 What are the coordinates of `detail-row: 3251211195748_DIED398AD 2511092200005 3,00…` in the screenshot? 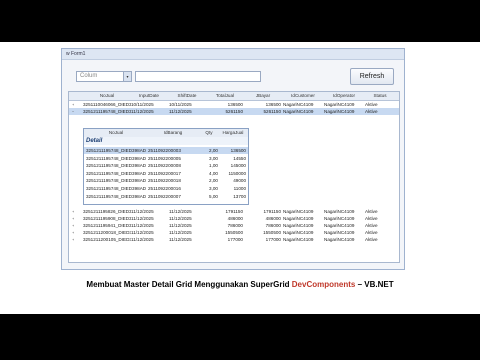 It's located at (166, 158).